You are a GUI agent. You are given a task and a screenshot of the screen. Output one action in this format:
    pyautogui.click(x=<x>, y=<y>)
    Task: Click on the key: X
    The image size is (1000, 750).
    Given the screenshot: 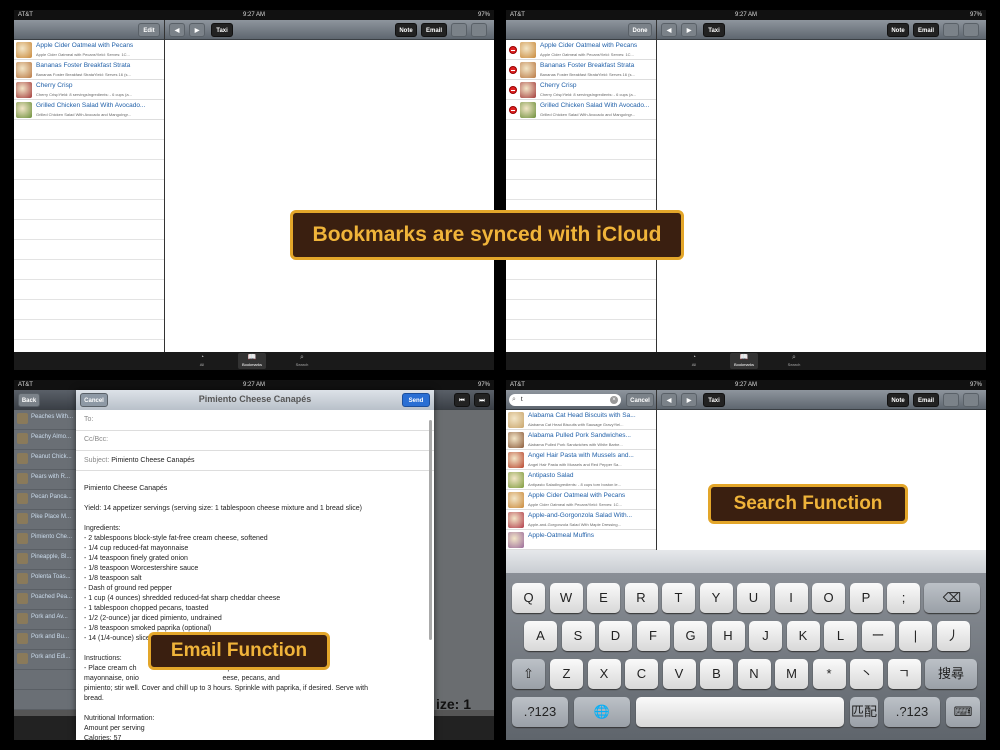 What is the action you would take?
    pyautogui.click(x=604, y=674)
    